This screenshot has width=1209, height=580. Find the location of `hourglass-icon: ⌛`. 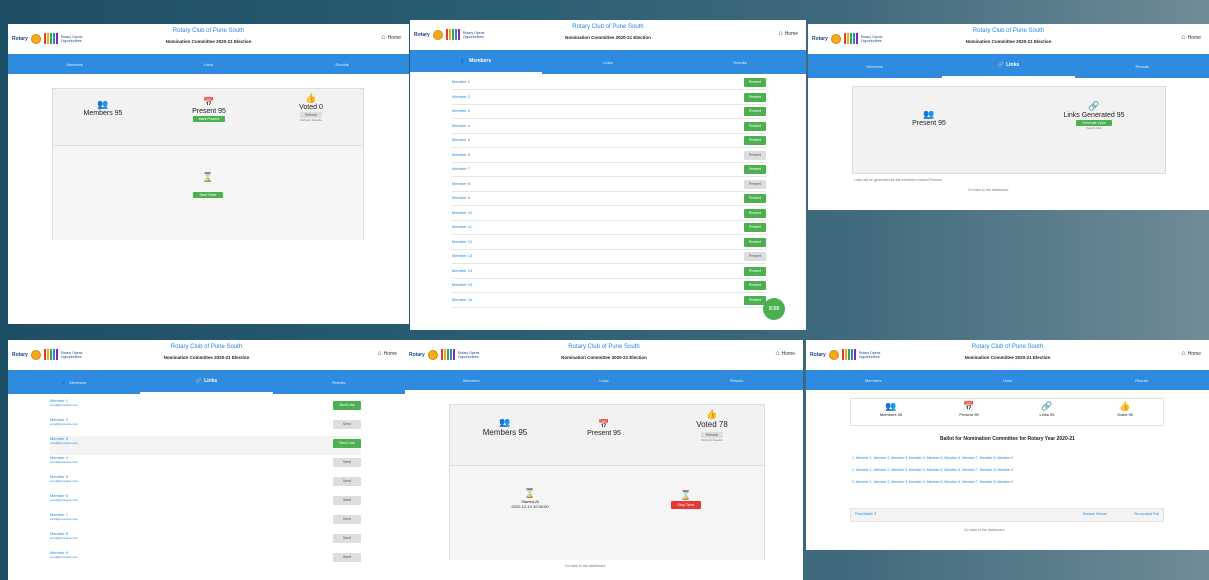

hourglass-icon: ⌛ is located at coordinates (208, 177).